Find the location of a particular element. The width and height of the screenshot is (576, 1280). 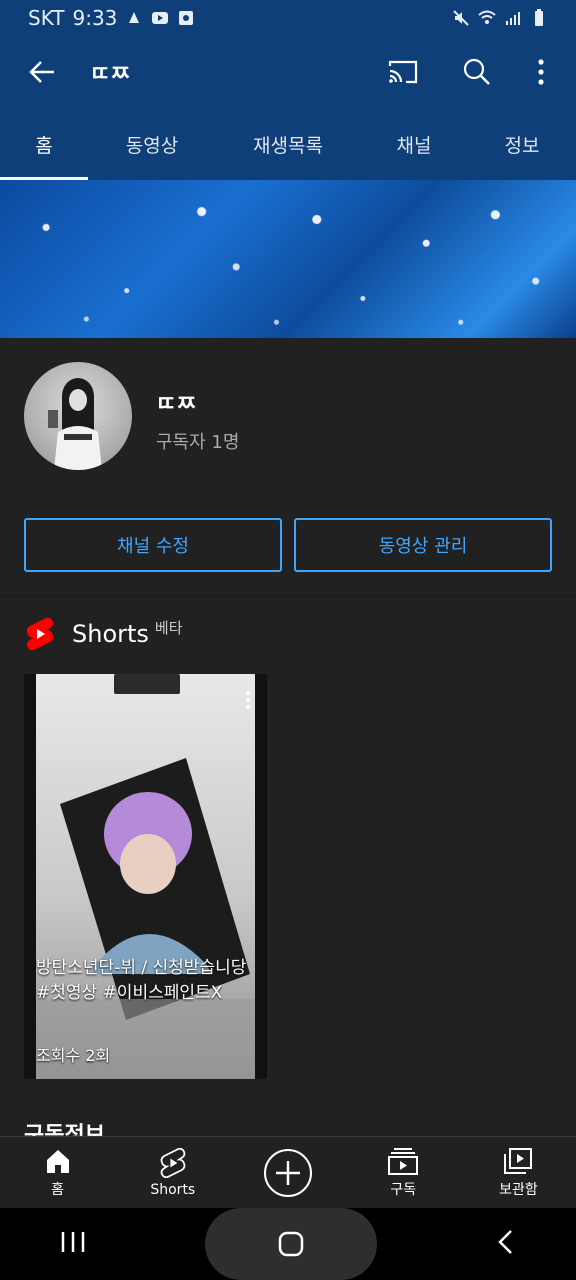

back-arrow-icon is located at coordinates (41, 72).